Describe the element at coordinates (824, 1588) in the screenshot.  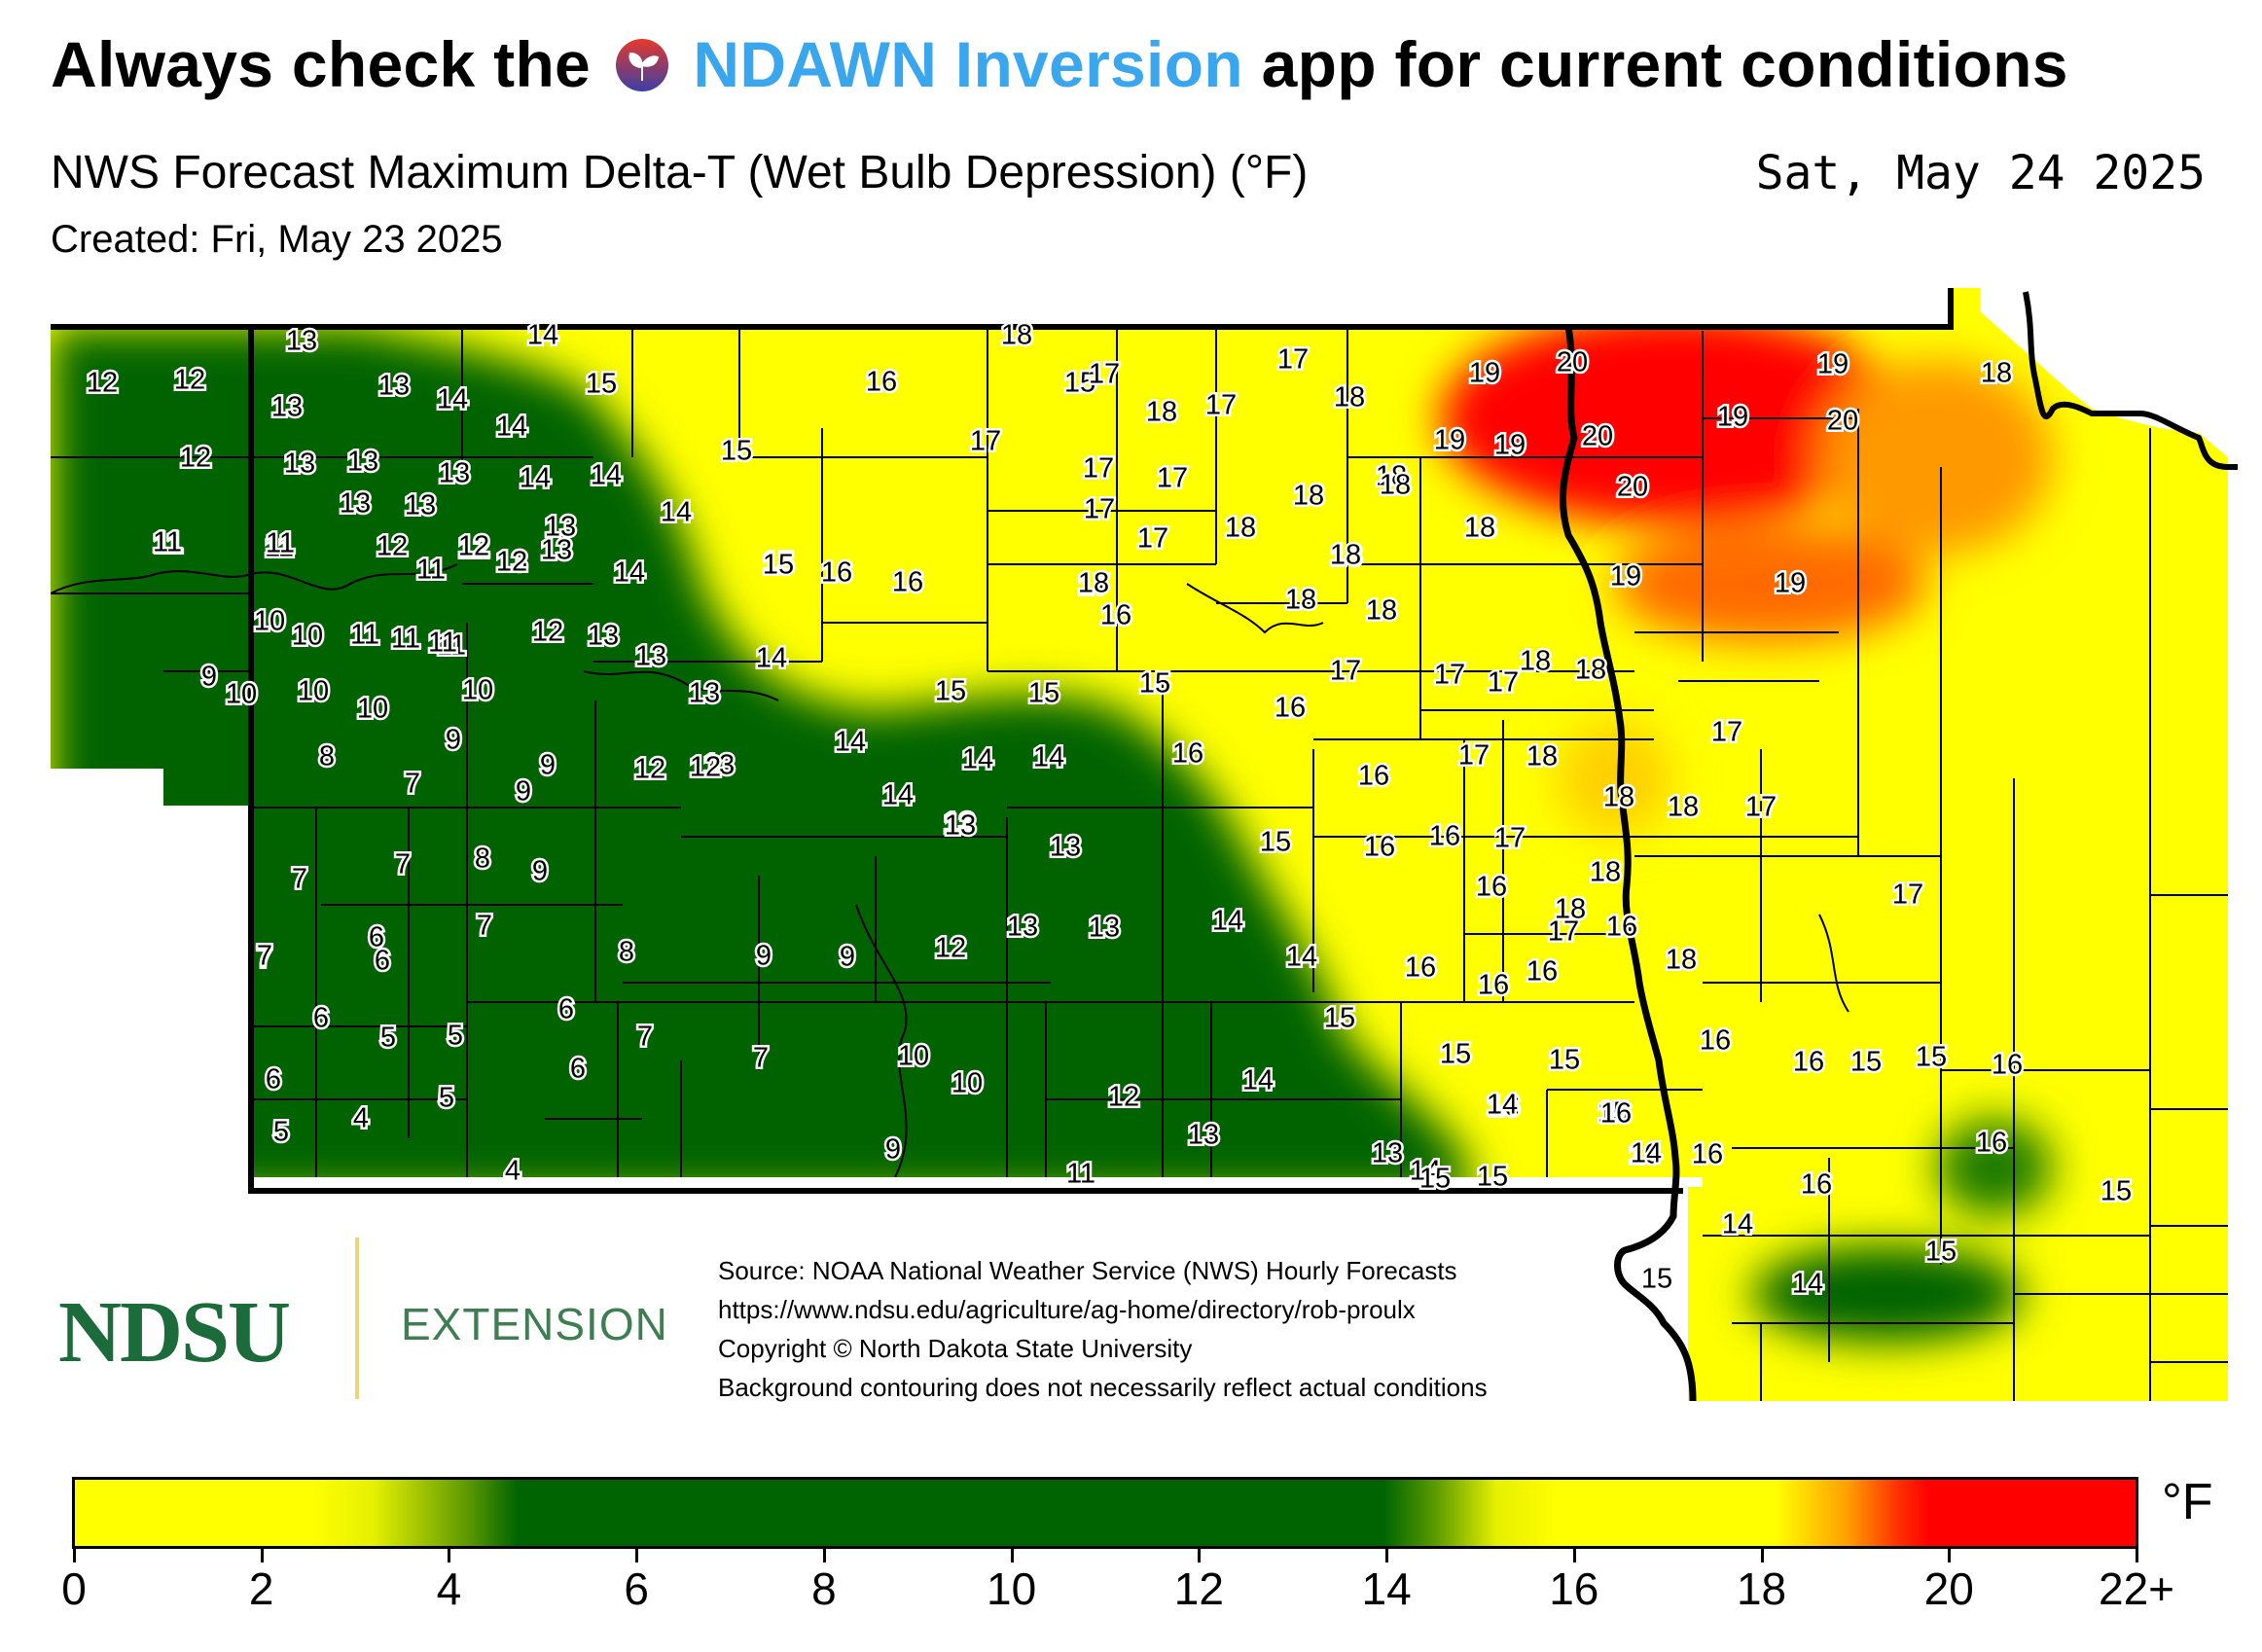
I see `colorbar-tick-label: 8` at that location.